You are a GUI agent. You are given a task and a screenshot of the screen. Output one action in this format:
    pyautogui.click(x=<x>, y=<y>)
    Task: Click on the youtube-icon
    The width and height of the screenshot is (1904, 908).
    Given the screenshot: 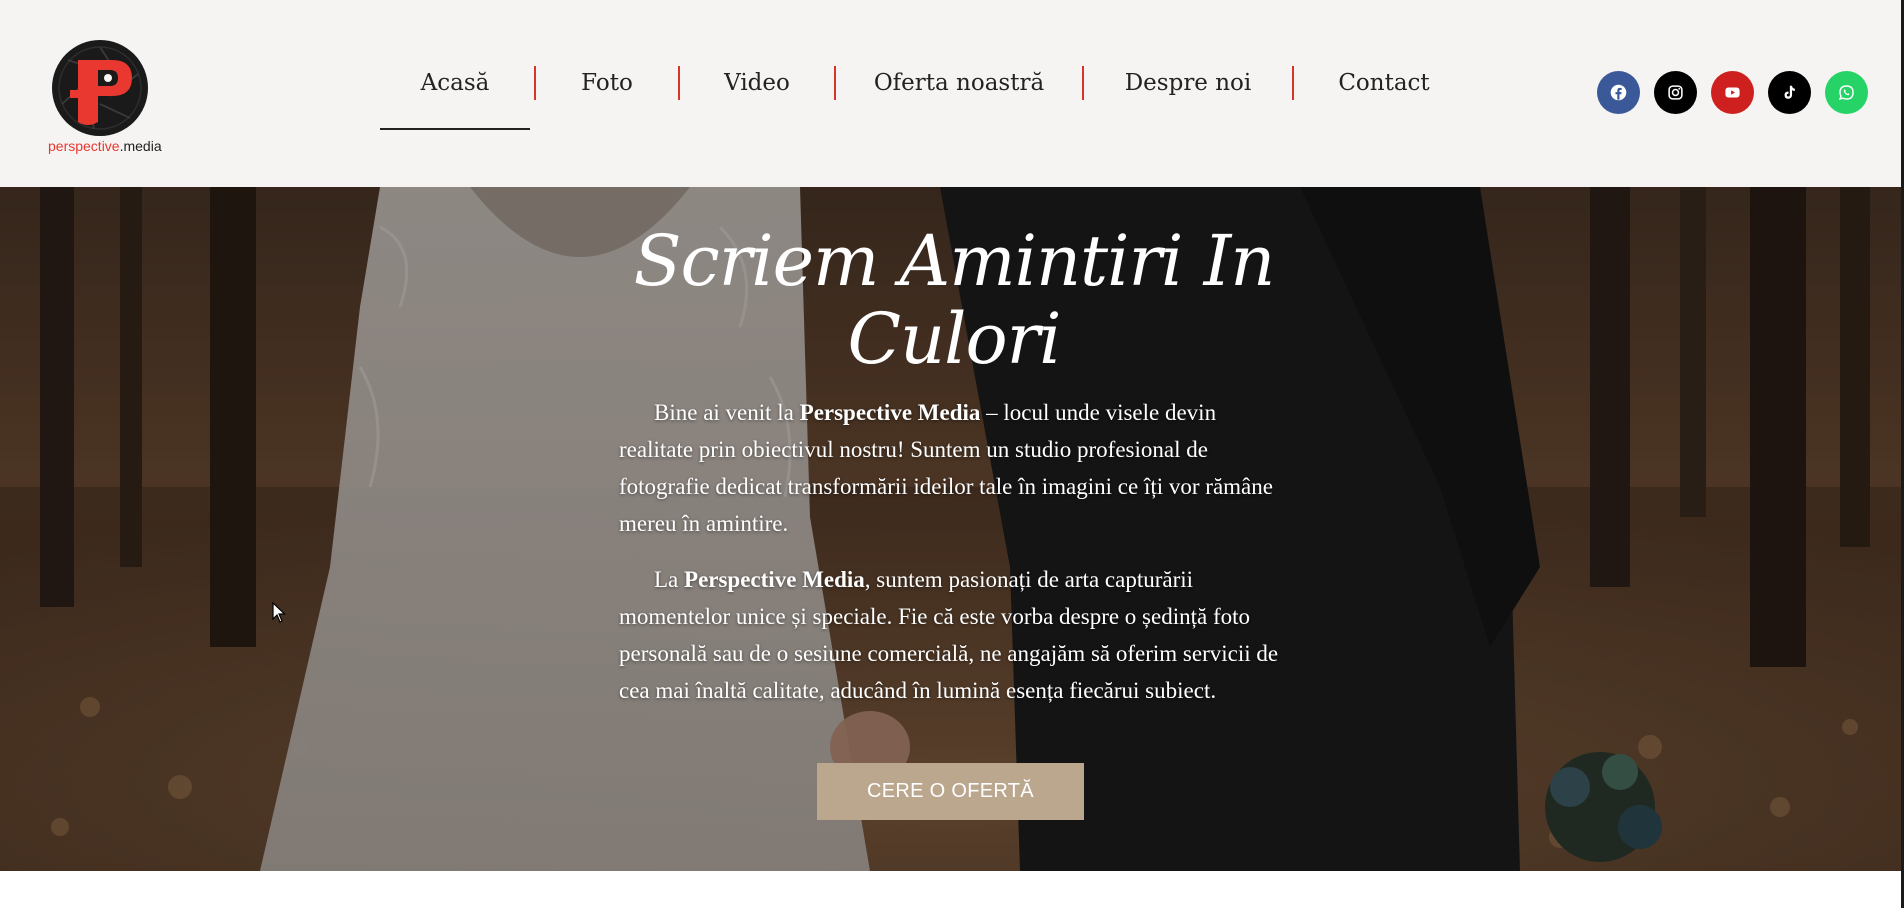 What is the action you would take?
    pyautogui.click(x=1732, y=92)
    